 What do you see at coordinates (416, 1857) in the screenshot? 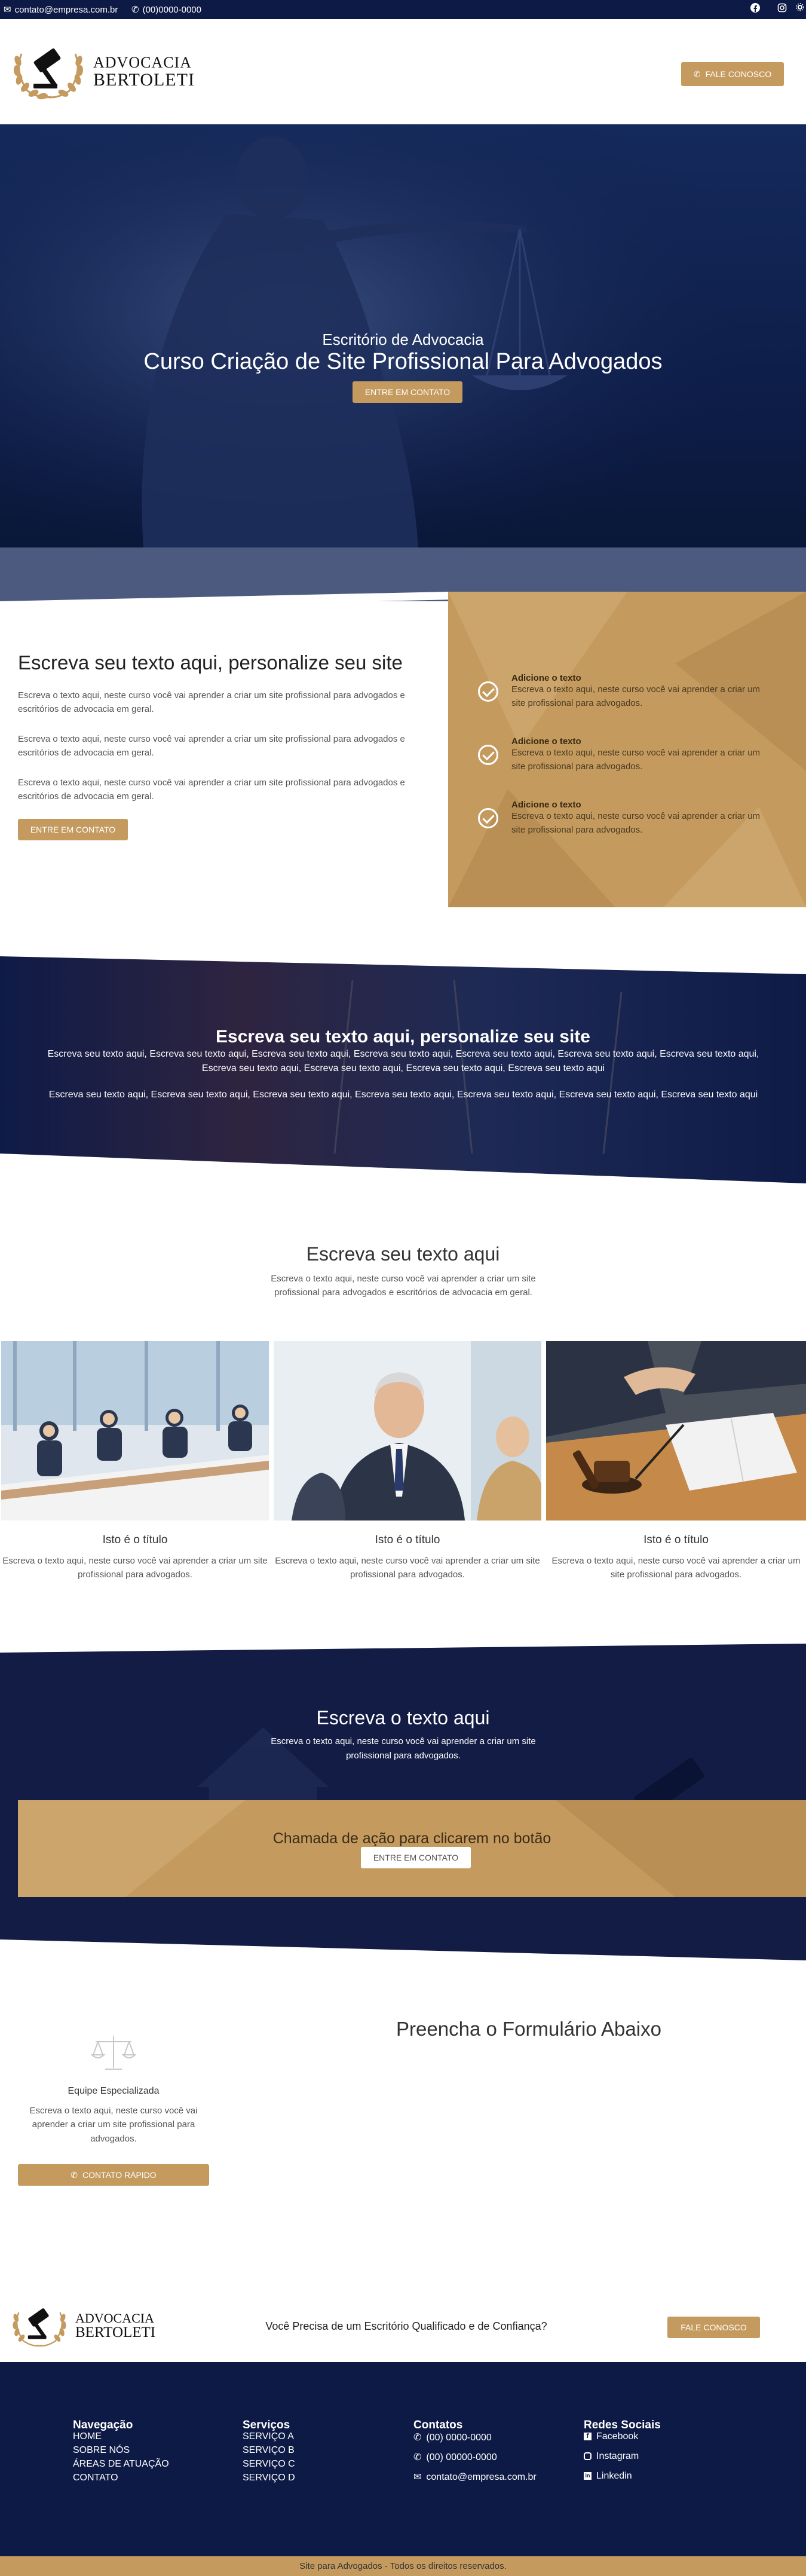
I see `cta-box-contact-button: ENTRE EM CONTATO` at bounding box center [416, 1857].